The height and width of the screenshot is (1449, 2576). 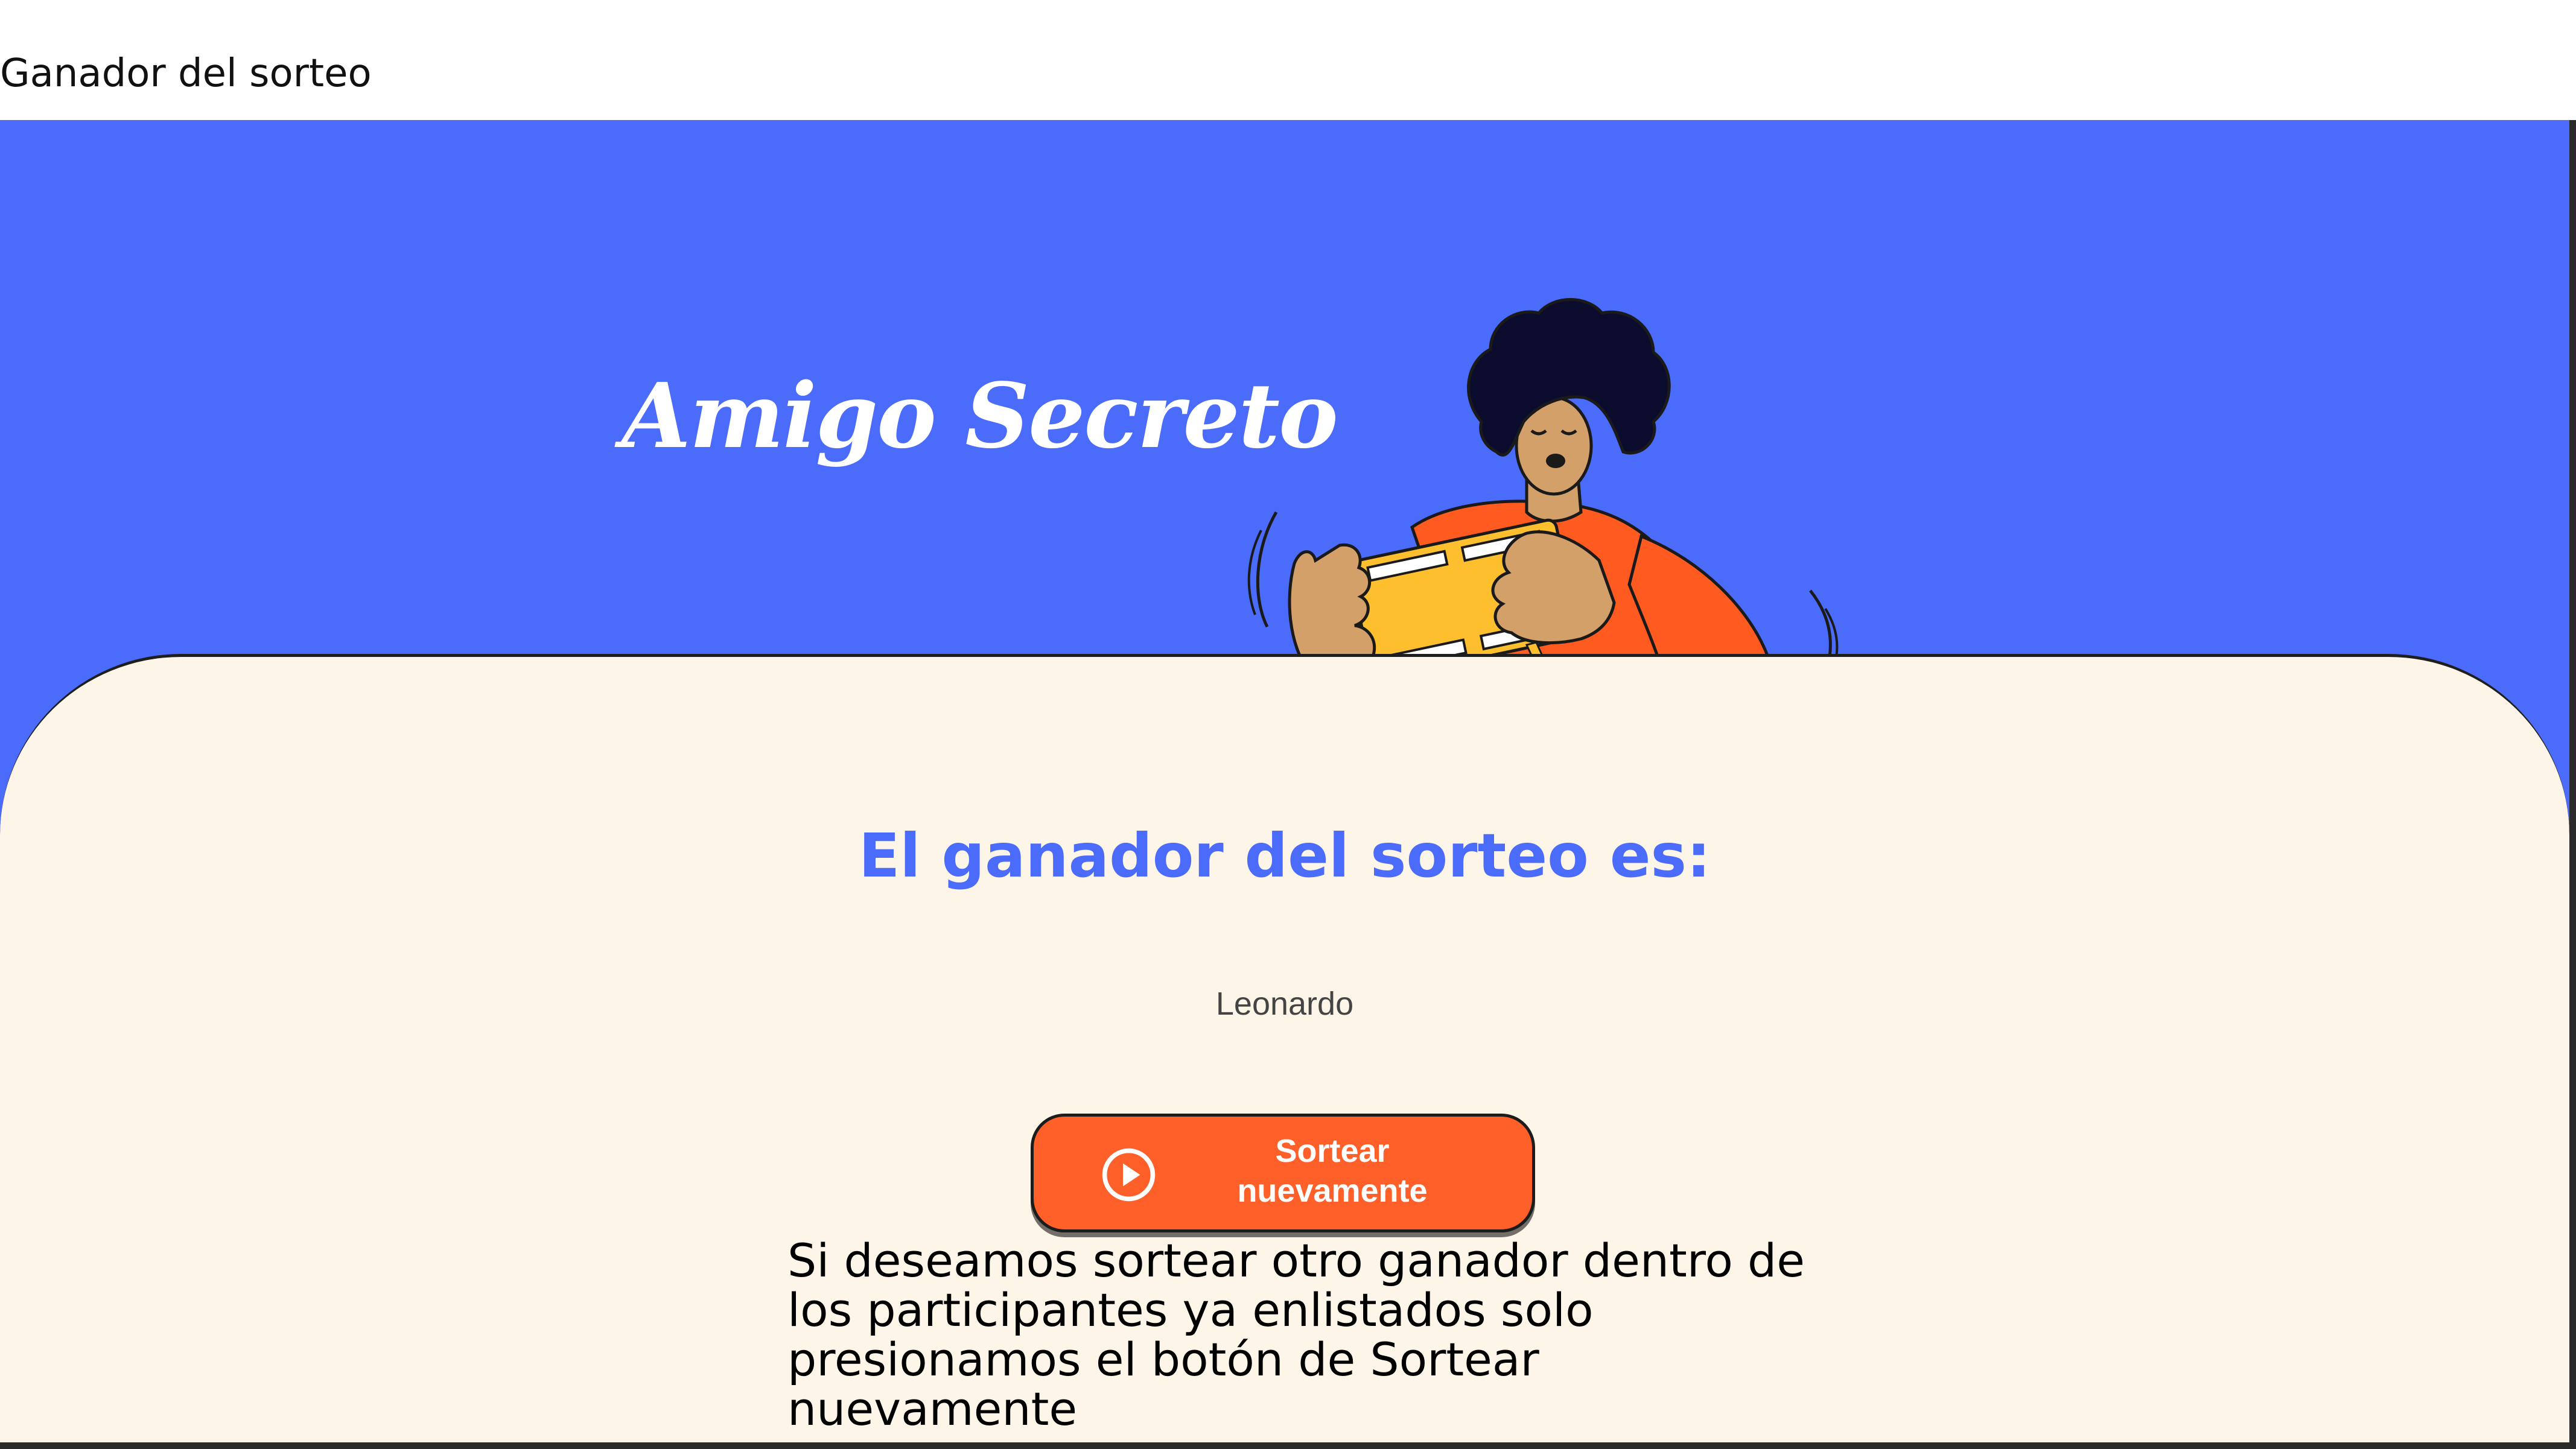 What do you see at coordinates (980, 415) in the screenshot?
I see `hero-title: Amigo Secreto` at bounding box center [980, 415].